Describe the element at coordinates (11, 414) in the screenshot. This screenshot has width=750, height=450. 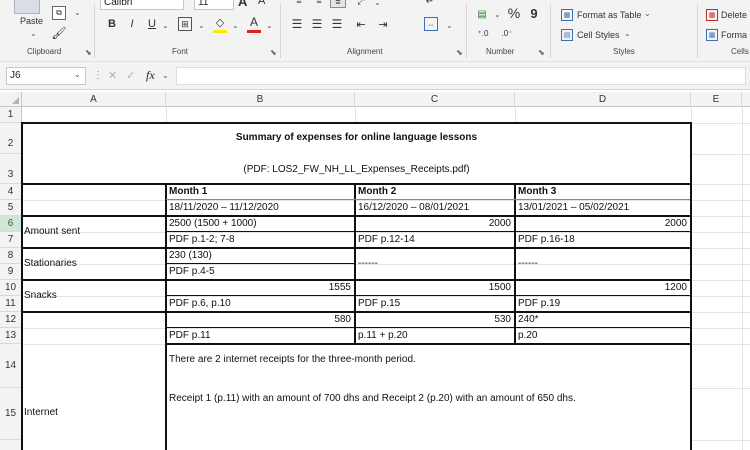
I see `row-header-15: 15` at that location.